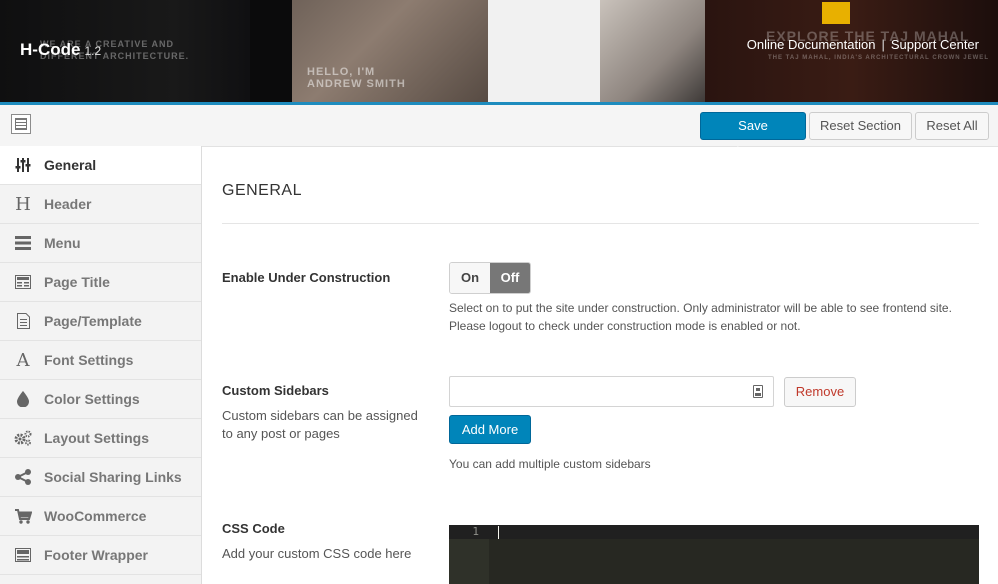 This screenshot has height=584, width=998. I want to click on sidebar-item-label: Color Settings, so click(92, 399).